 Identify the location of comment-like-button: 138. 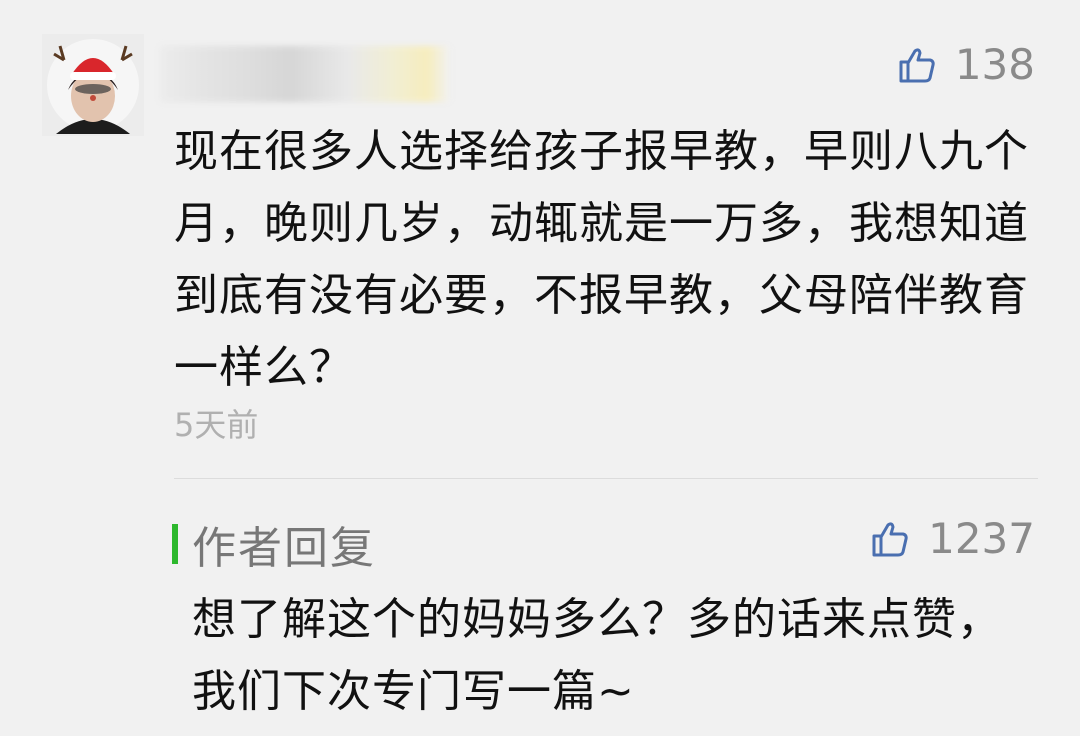
(966, 64).